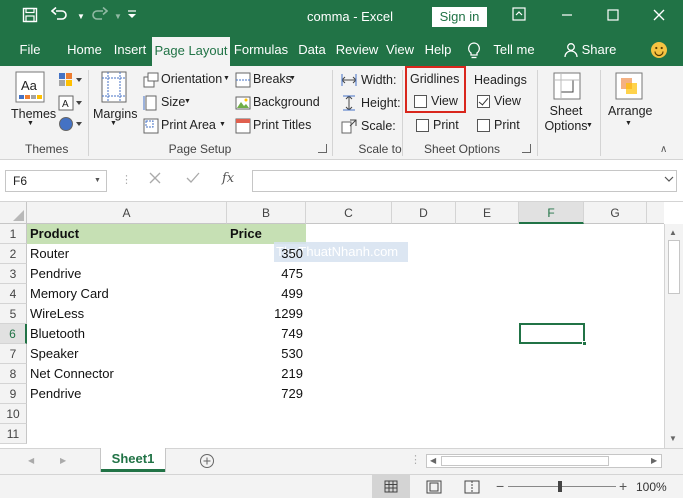 Image resolution: width=683 pixels, height=498 pixels. What do you see at coordinates (266, 354) in the screenshot?
I see `cell-price: 530` at bounding box center [266, 354].